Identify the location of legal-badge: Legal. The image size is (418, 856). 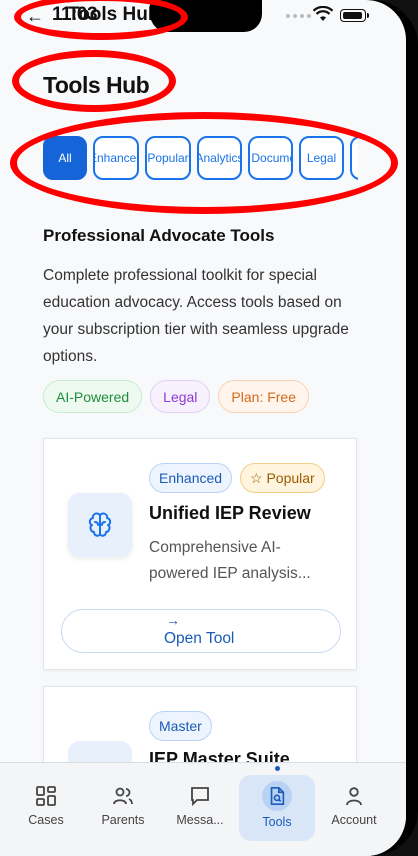
(180, 396).